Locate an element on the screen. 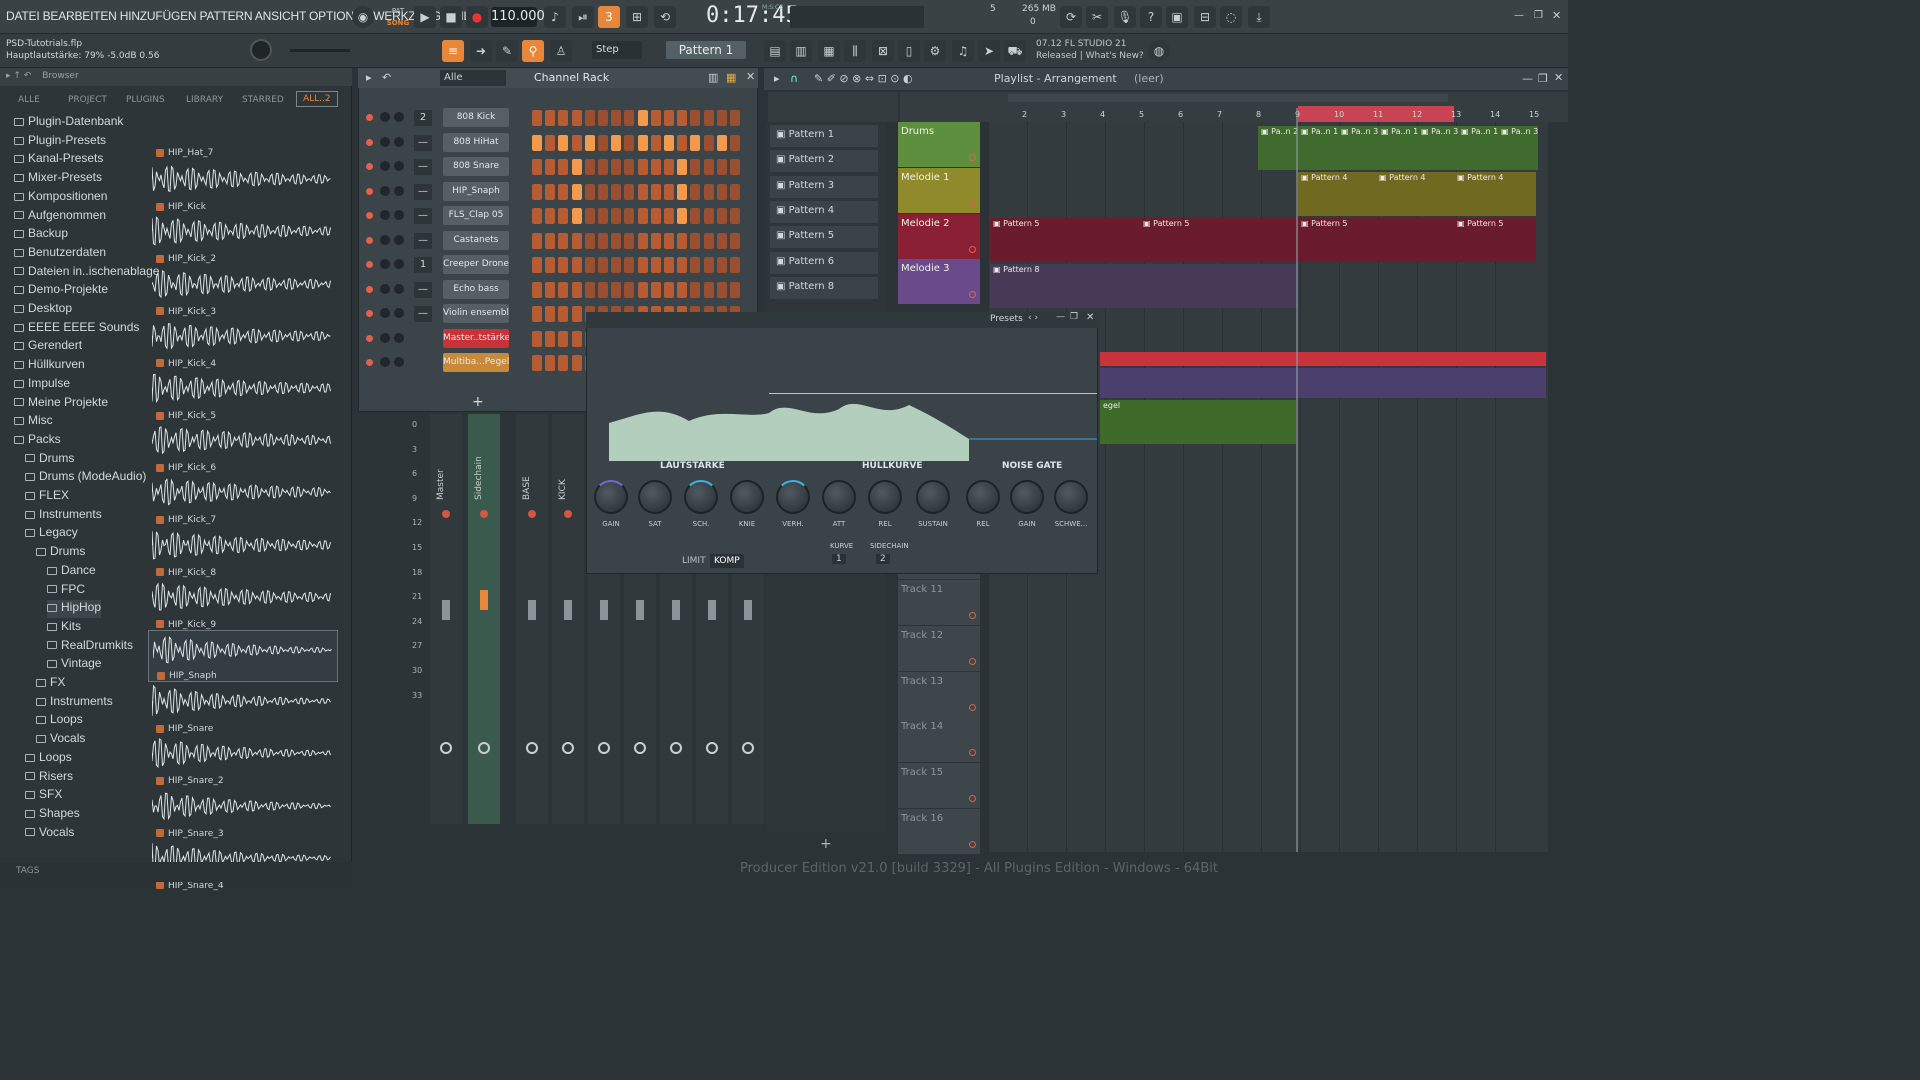  channel-mixer-track: — is located at coordinates (423, 216).